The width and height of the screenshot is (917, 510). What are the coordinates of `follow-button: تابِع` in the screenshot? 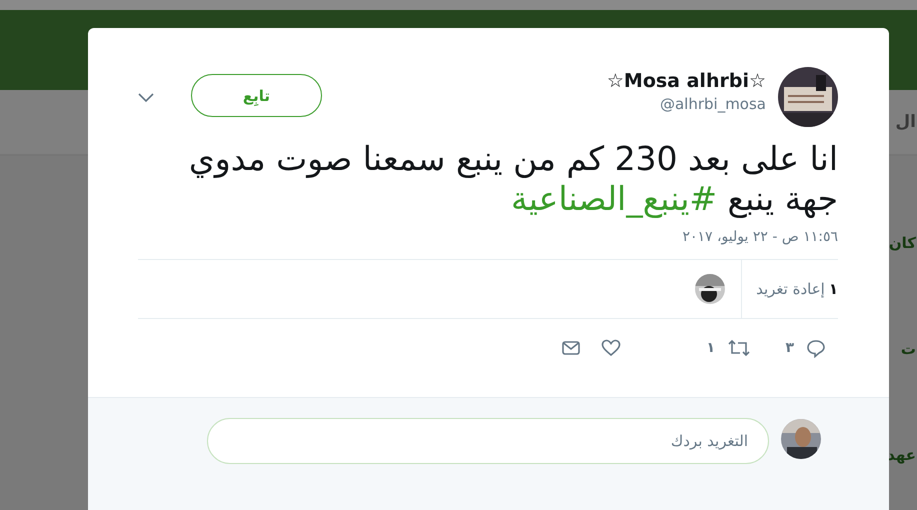 It's located at (256, 95).